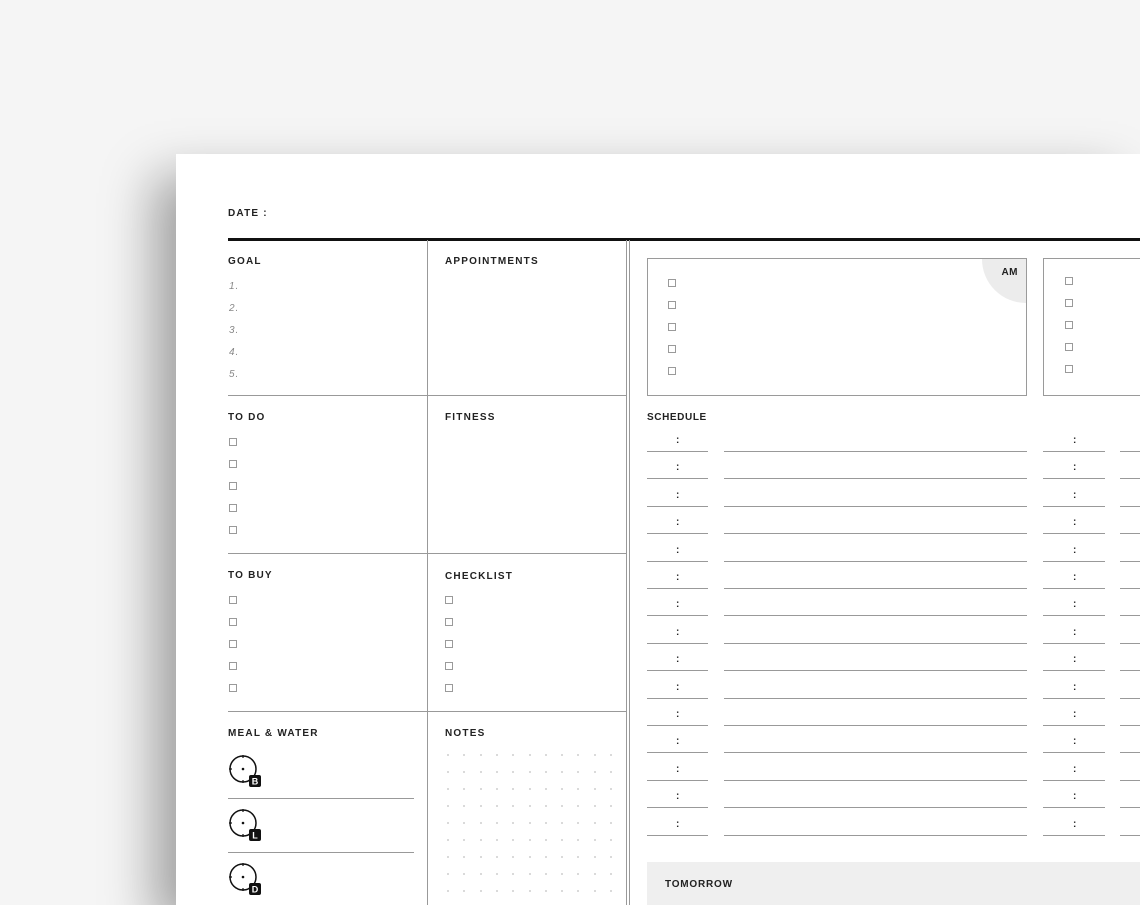 This screenshot has height=905, width=1140. Describe the element at coordinates (1004, 281) in the screenshot. I see `am-badge` at that location.